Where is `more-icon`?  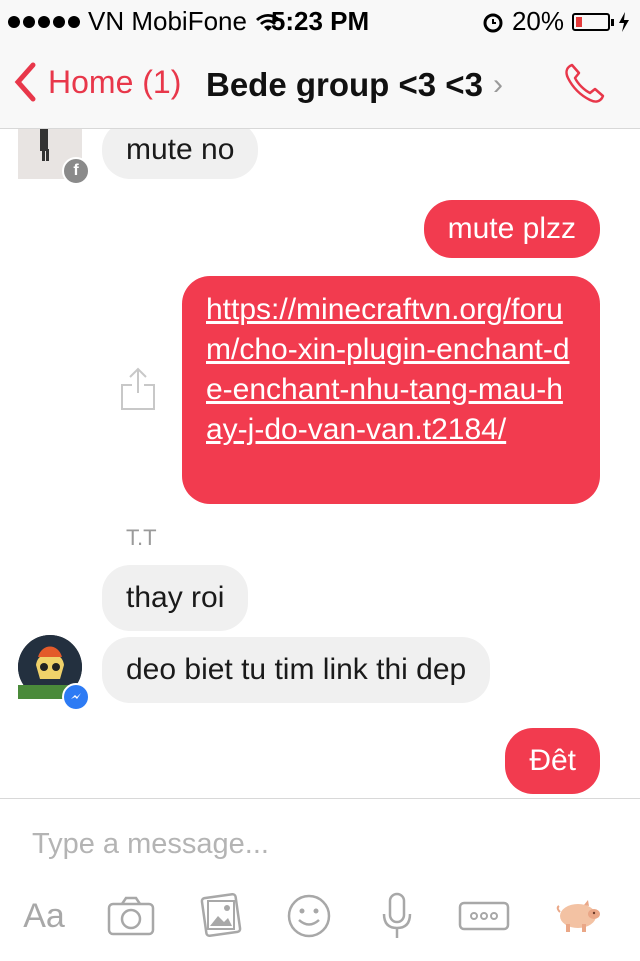 more-icon is located at coordinates (484, 916).